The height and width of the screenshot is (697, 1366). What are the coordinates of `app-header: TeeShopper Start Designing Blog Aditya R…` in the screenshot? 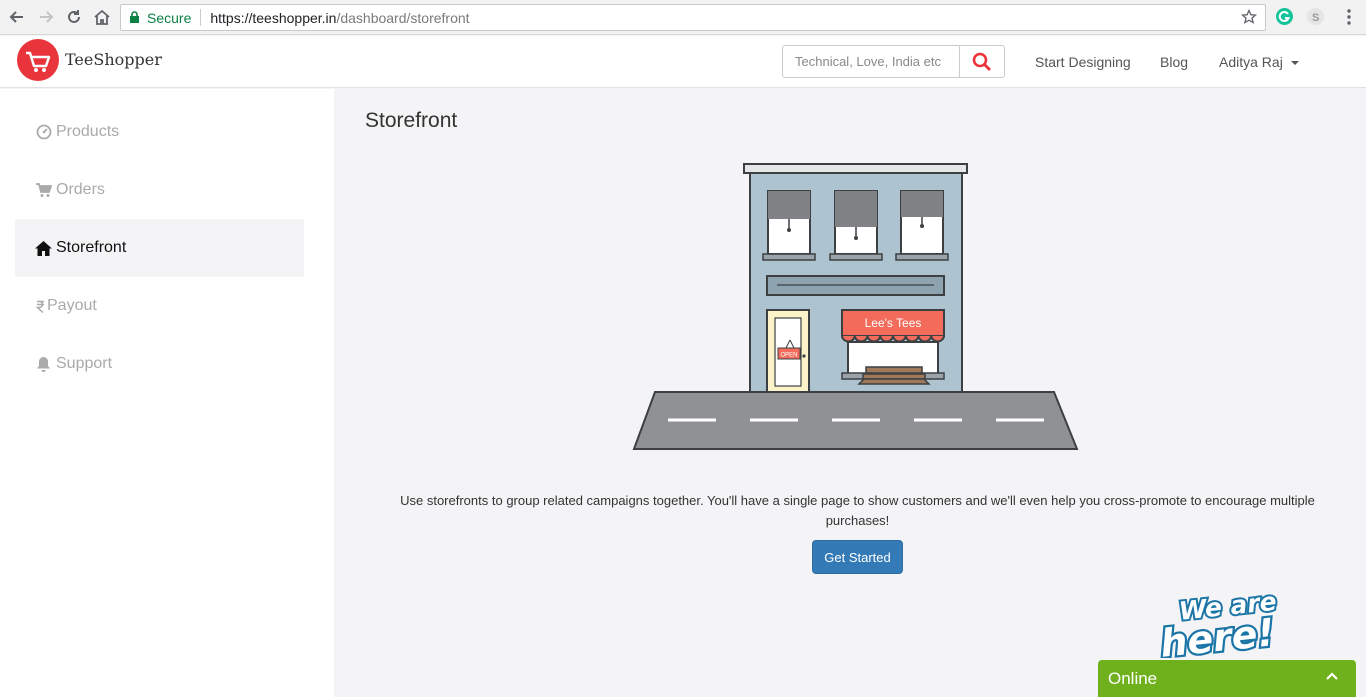 It's located at (683, 62).